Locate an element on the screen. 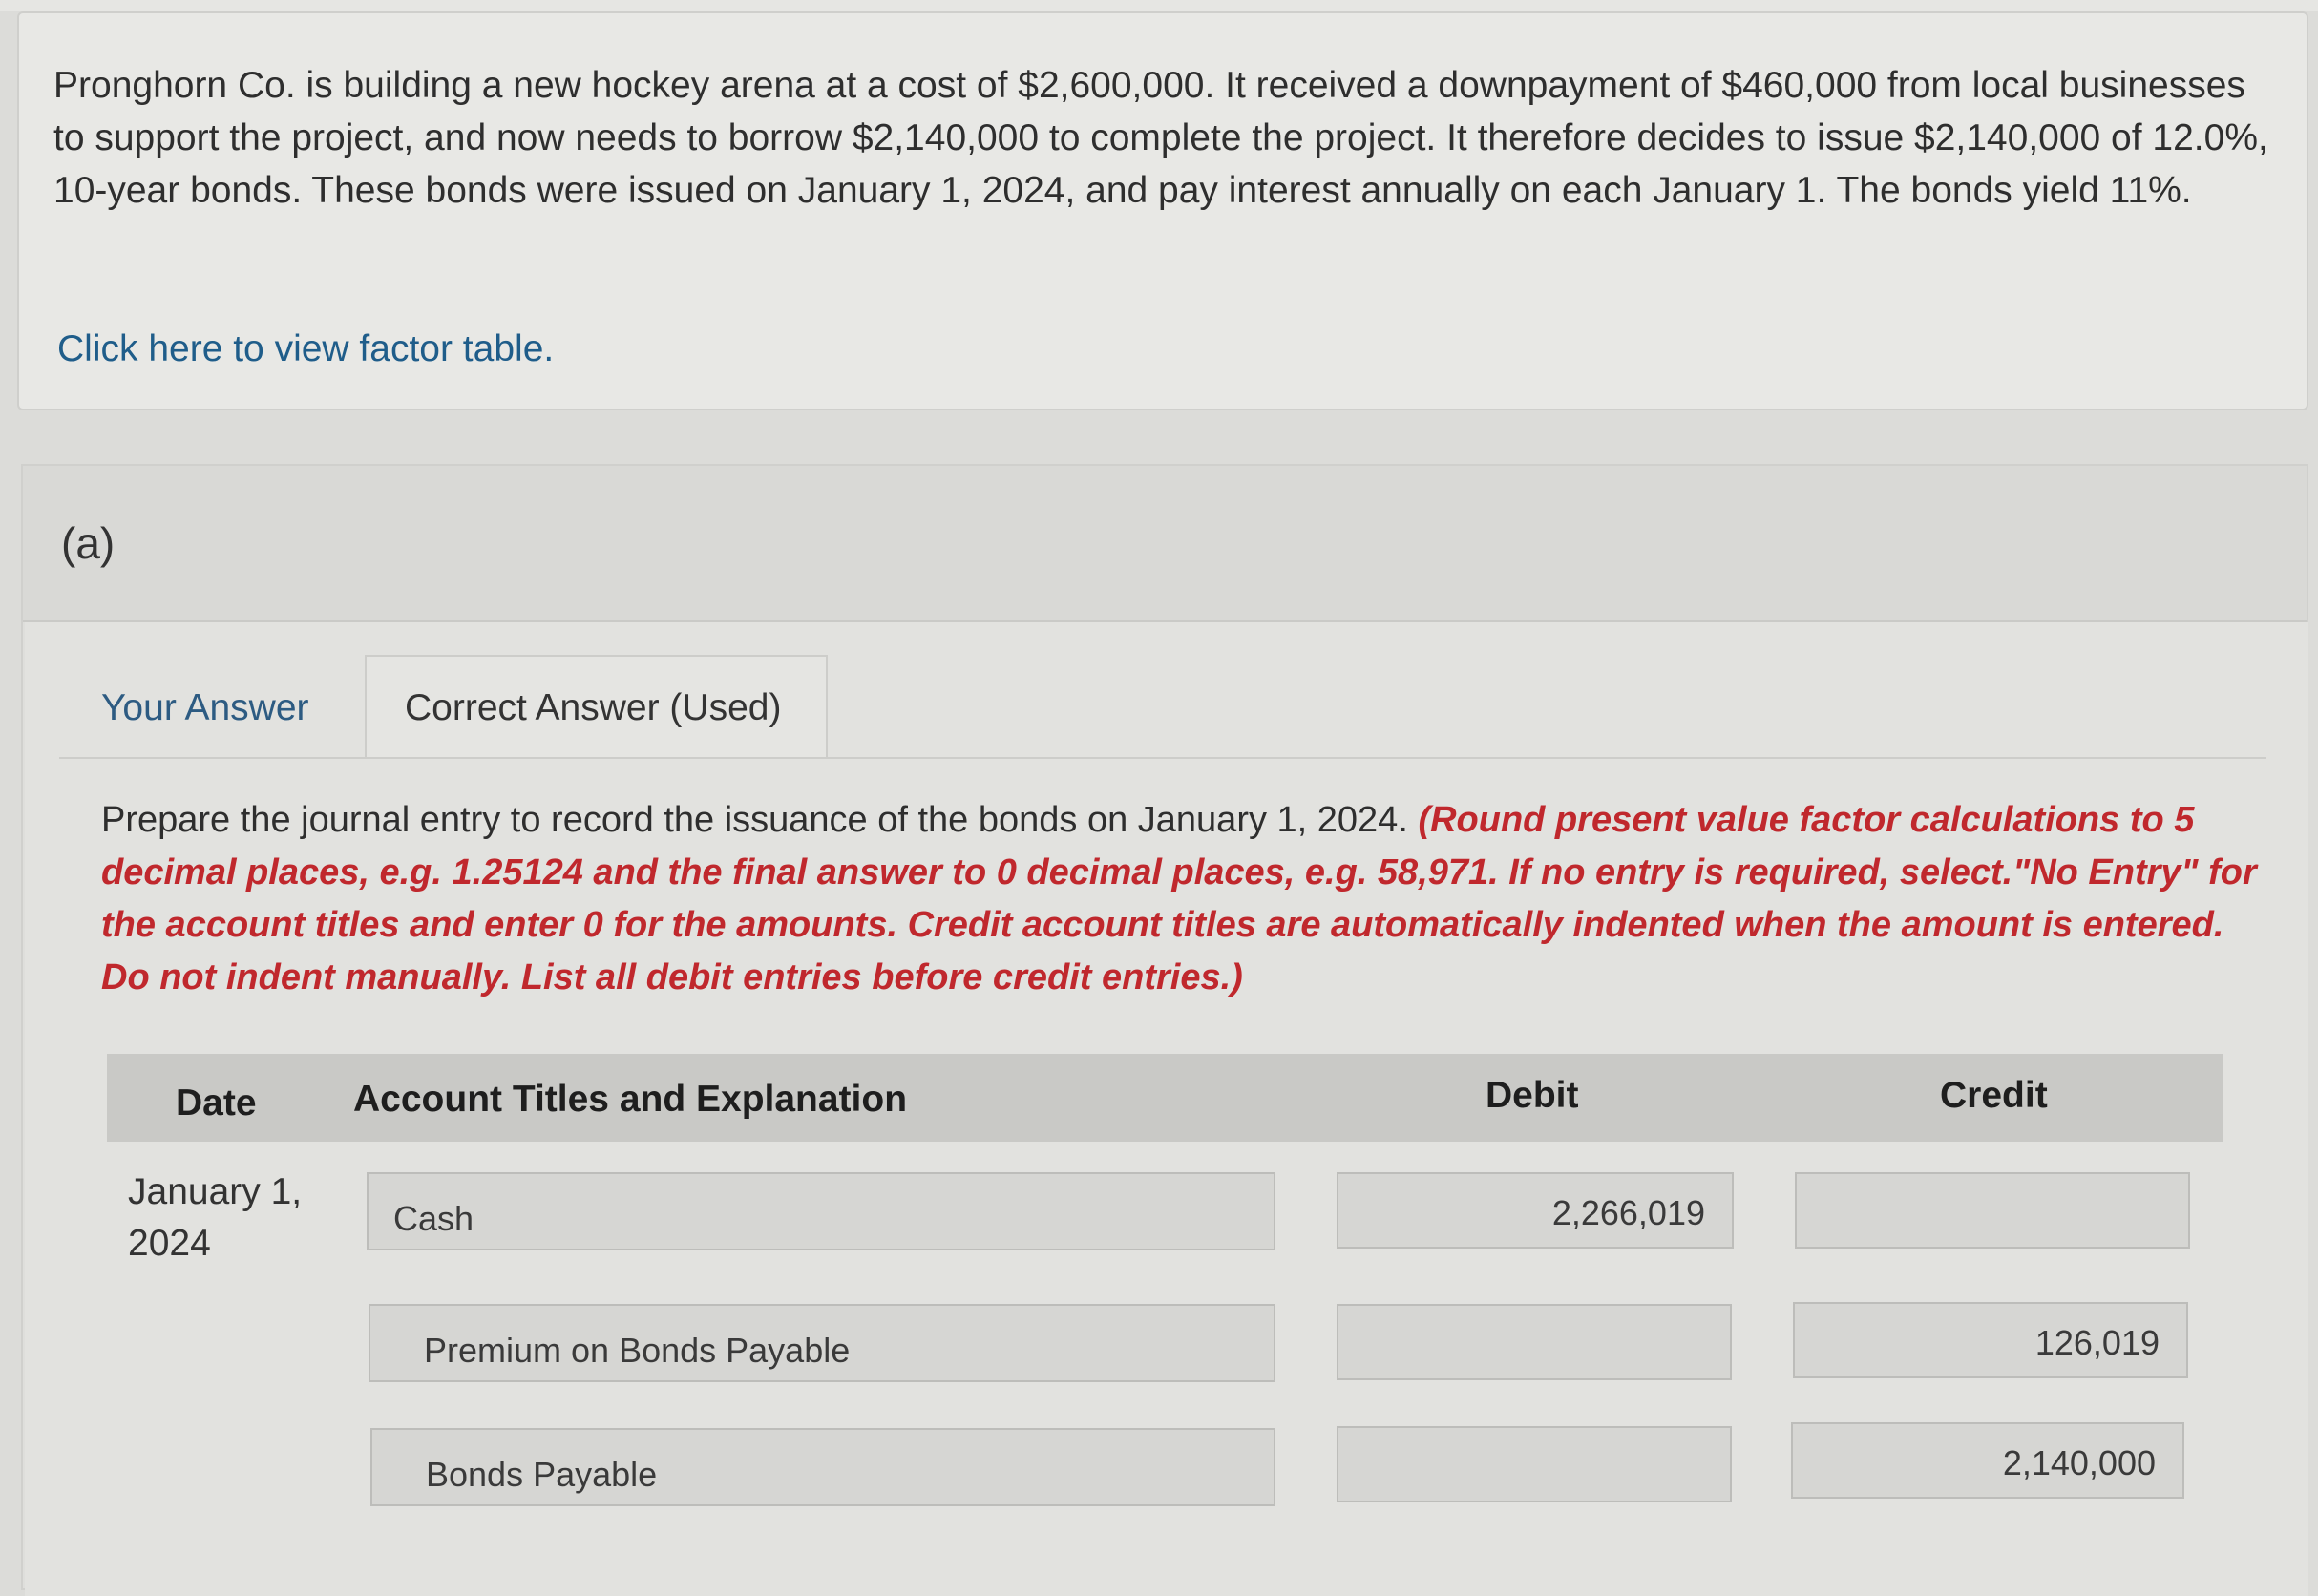  account-field-row3: Bonds Payable is located at coordinates (822, 1467).